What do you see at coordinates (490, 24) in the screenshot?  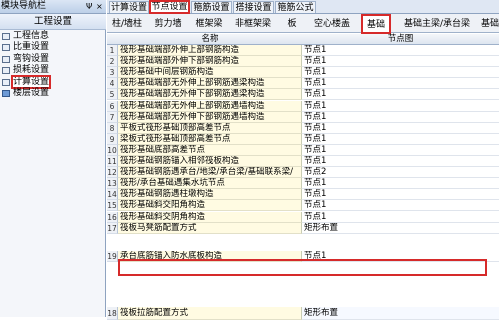 I see `tab-foundation-secondary: 基础次` at bounding box center [490, 24].